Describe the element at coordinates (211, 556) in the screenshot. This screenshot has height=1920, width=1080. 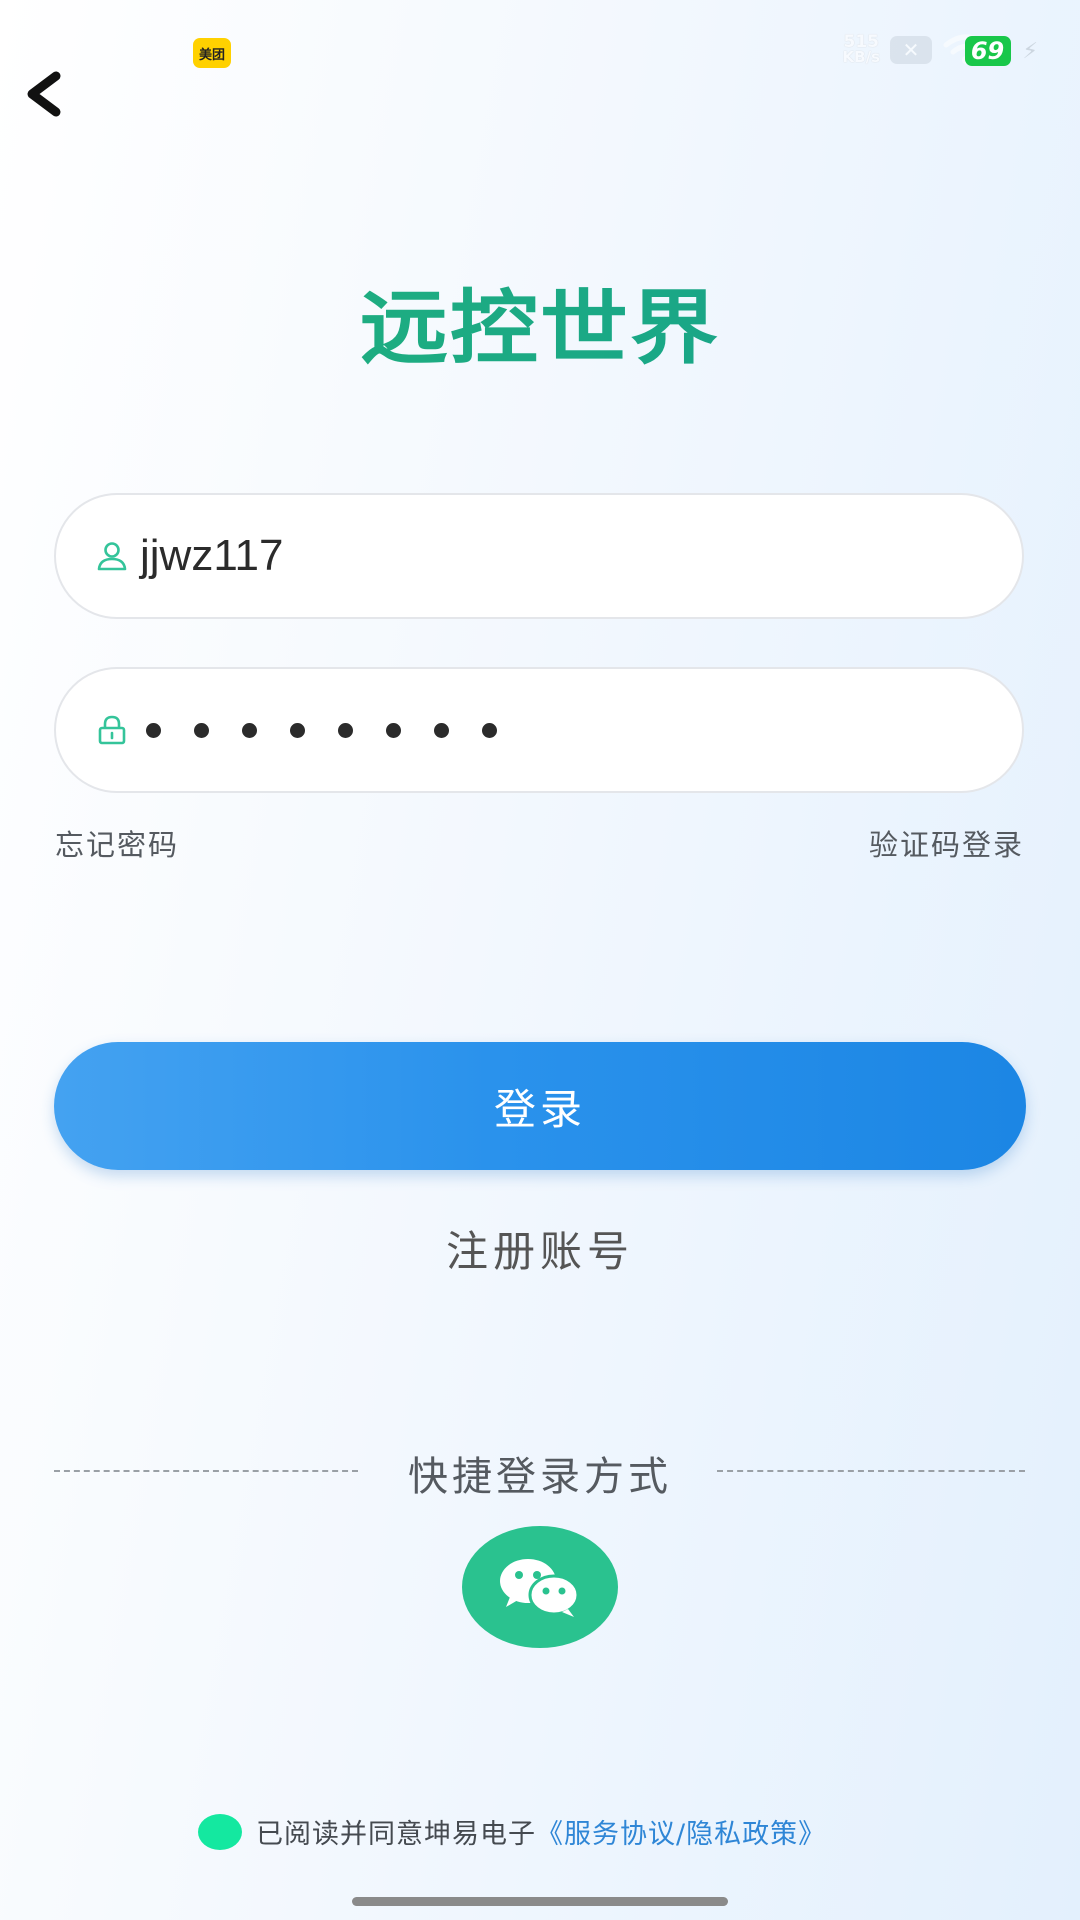
I see `username-input: jjwz117` at that location.